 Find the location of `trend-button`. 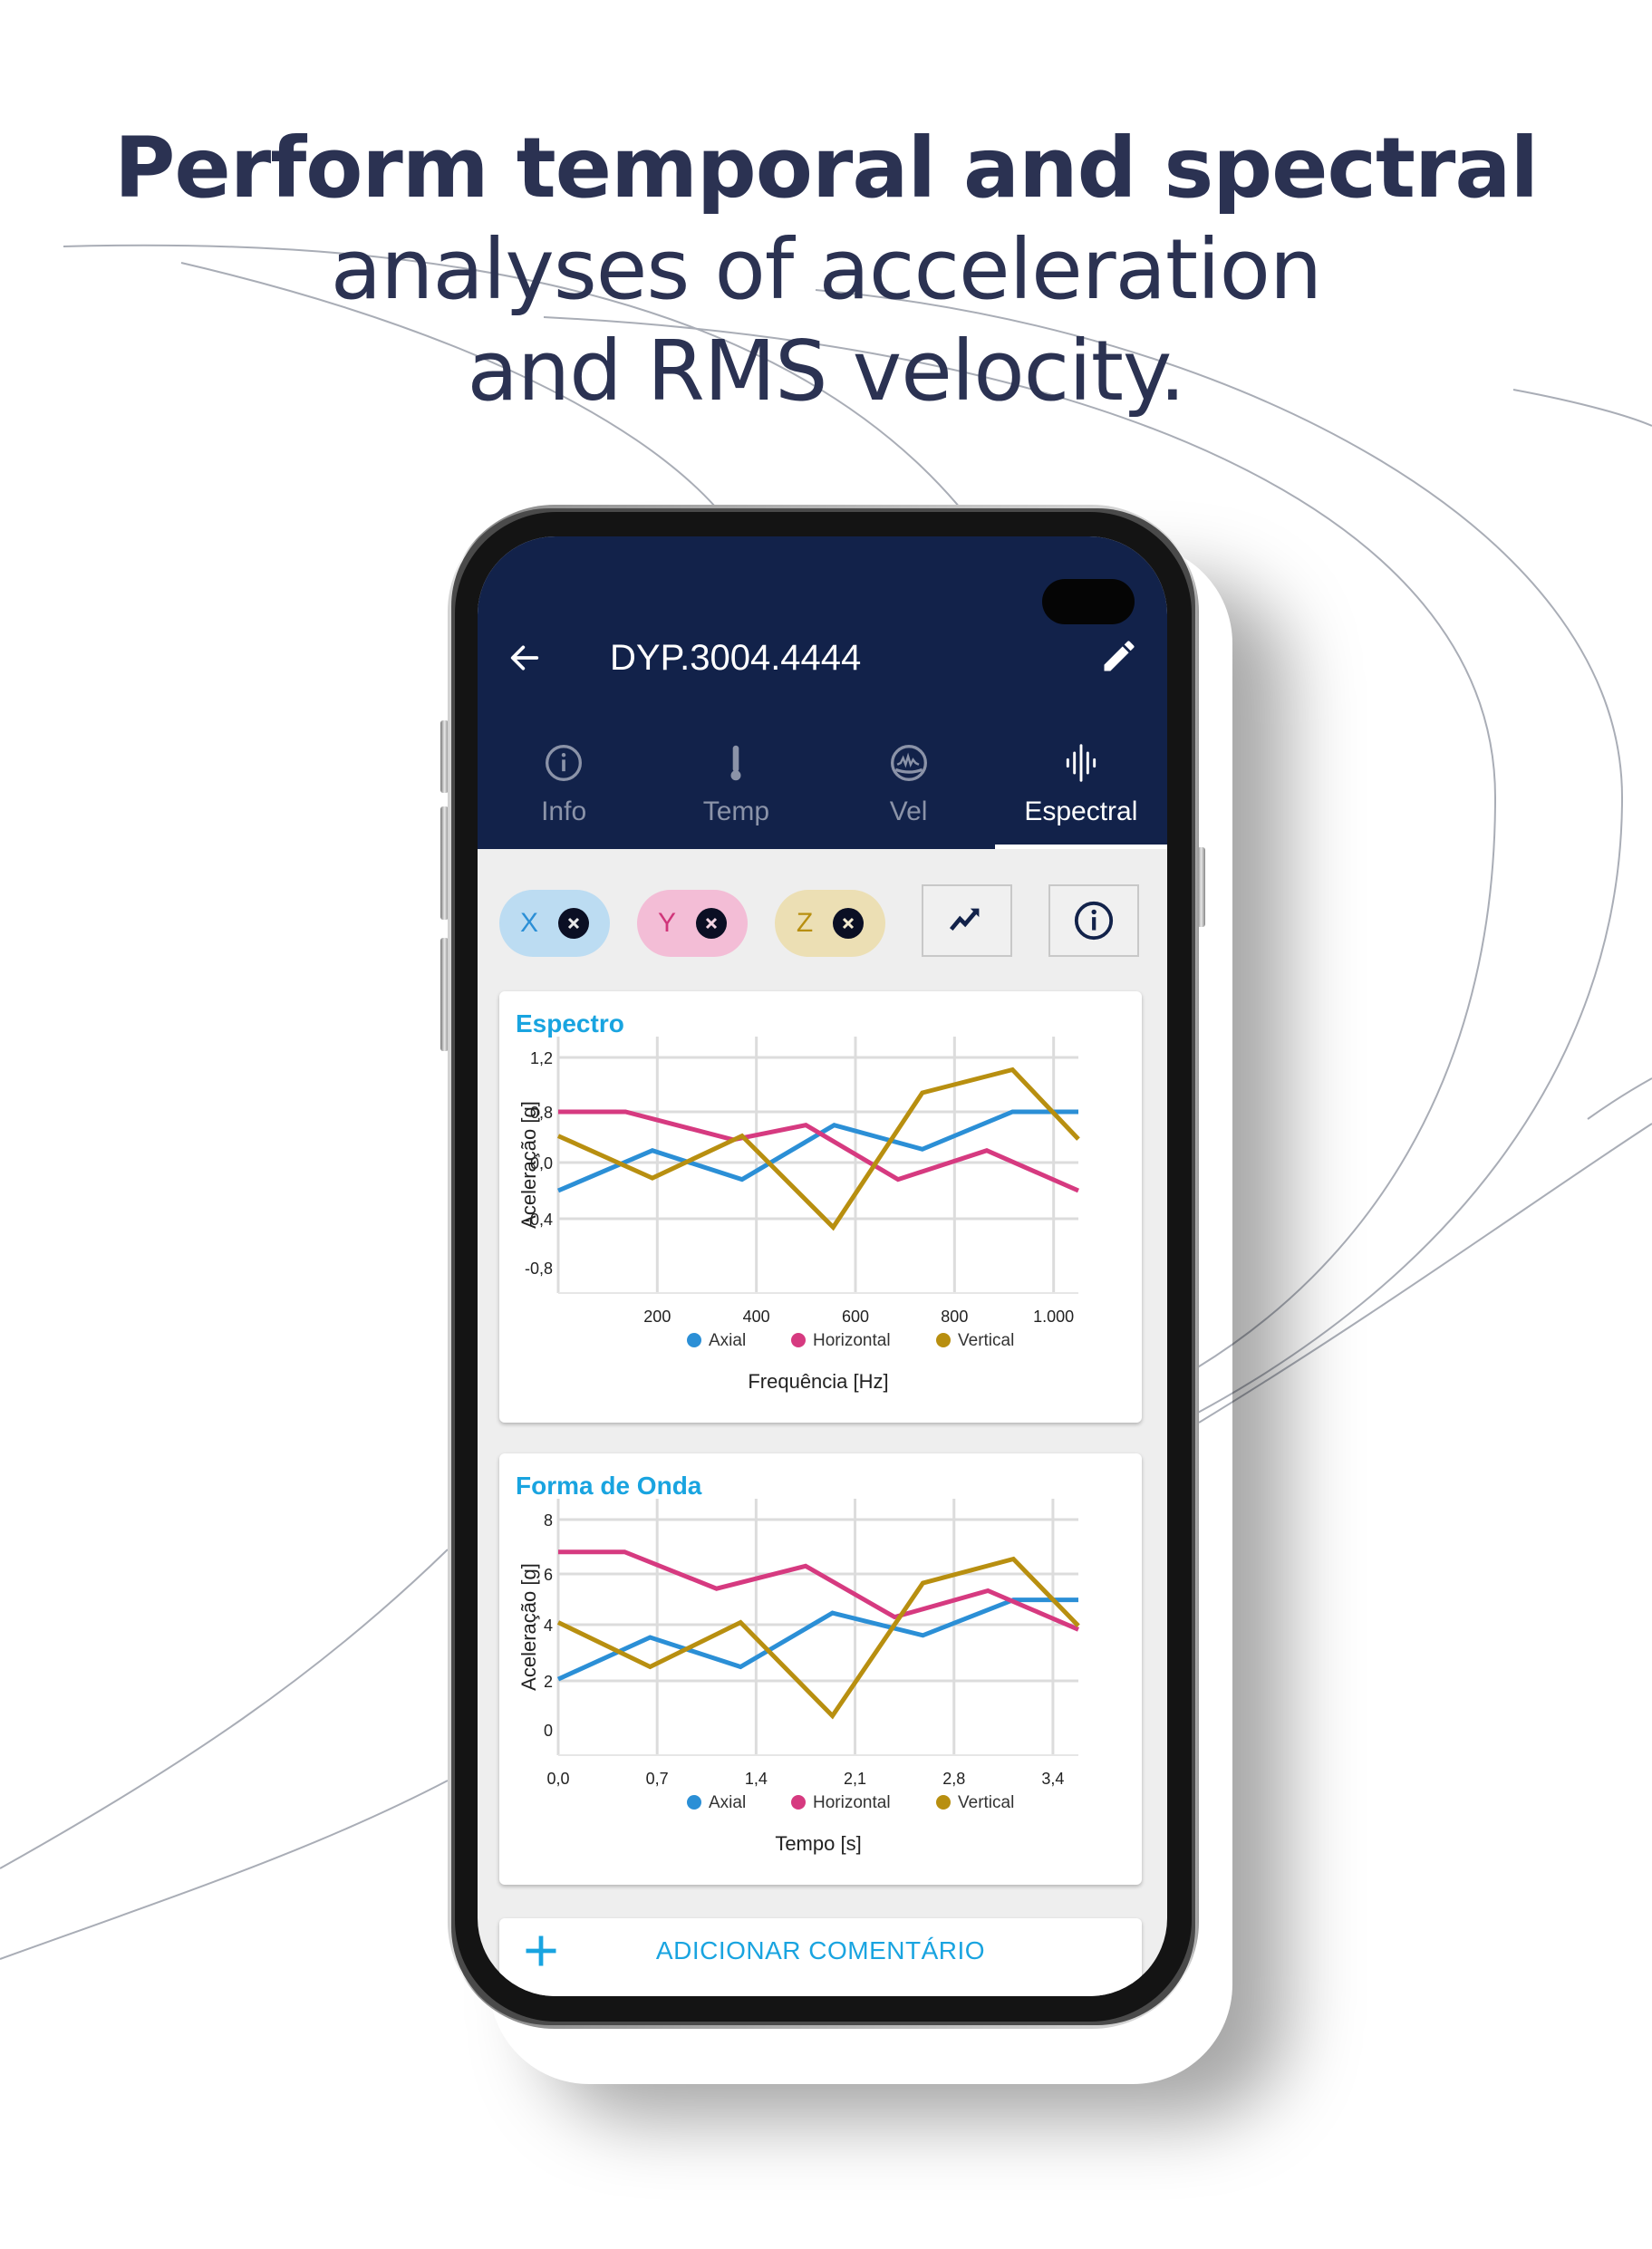

trend-button is located at coordinates (967, 920).